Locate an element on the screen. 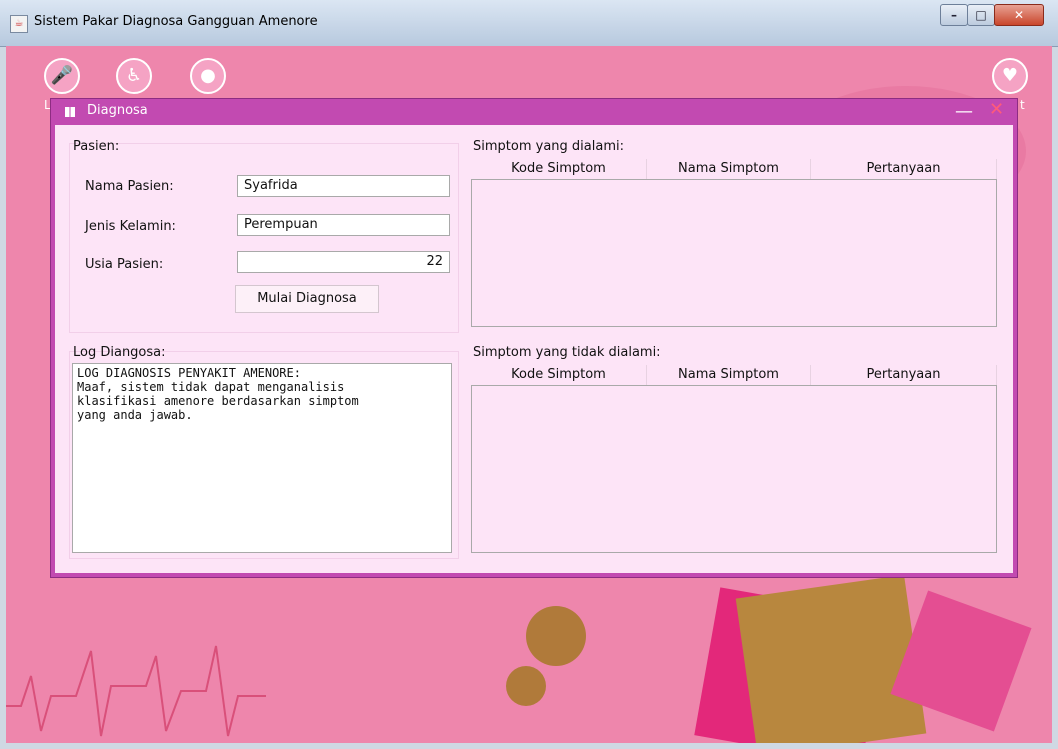 Image resolution: width=1058 pixels, height=749 pixels. symptoms-no-table: Kode Simptom Nama Simptom Pertanyaan is located at coordinates (734, 460).